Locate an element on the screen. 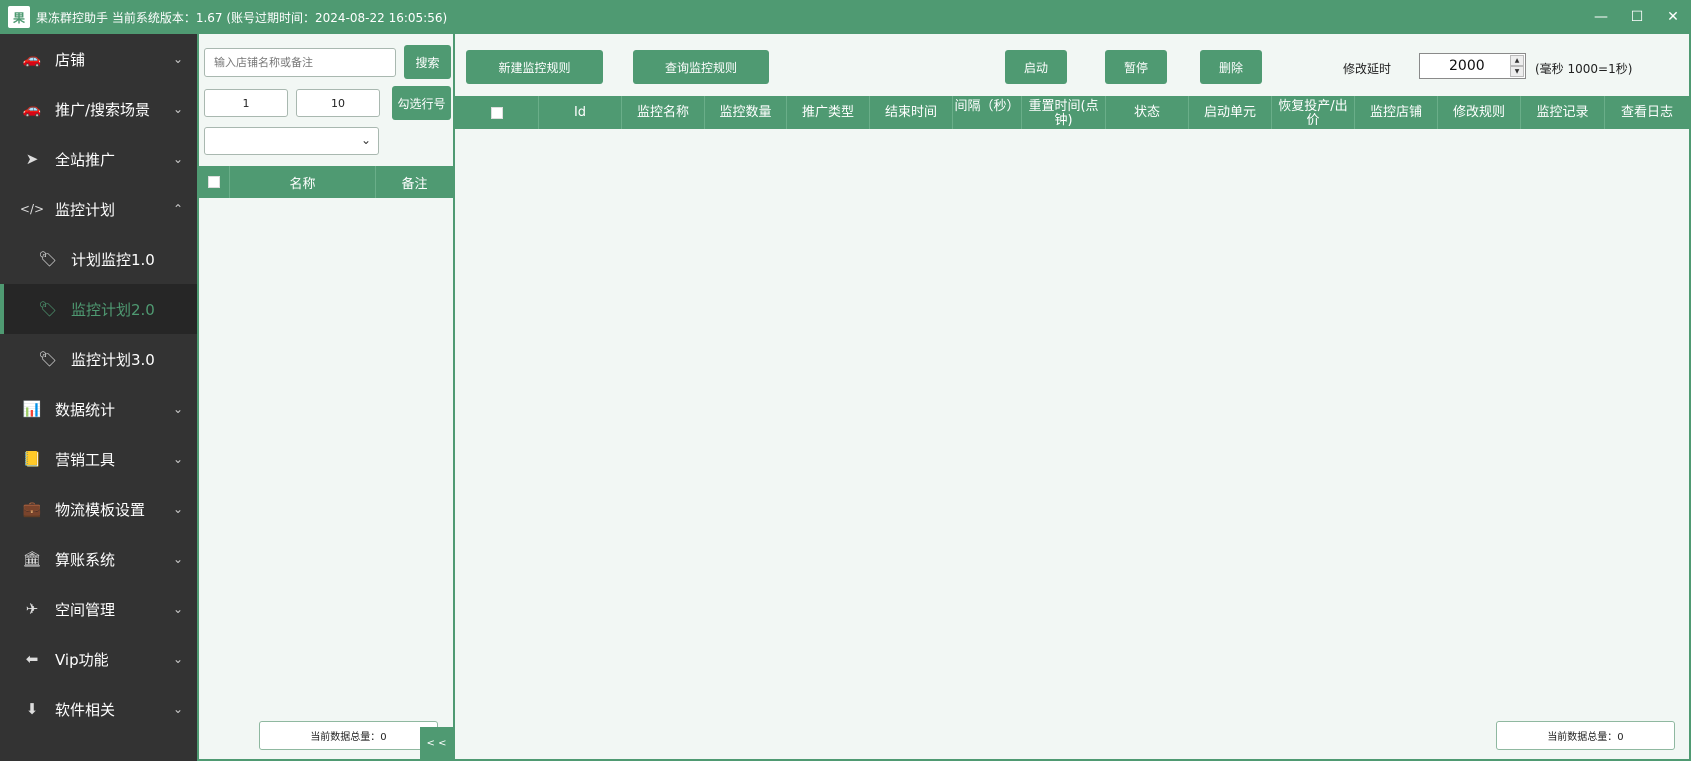 The height and width of the screenshot is (761, 1691). briefcase-icon: 💼 is located at coordinates (32, 509).